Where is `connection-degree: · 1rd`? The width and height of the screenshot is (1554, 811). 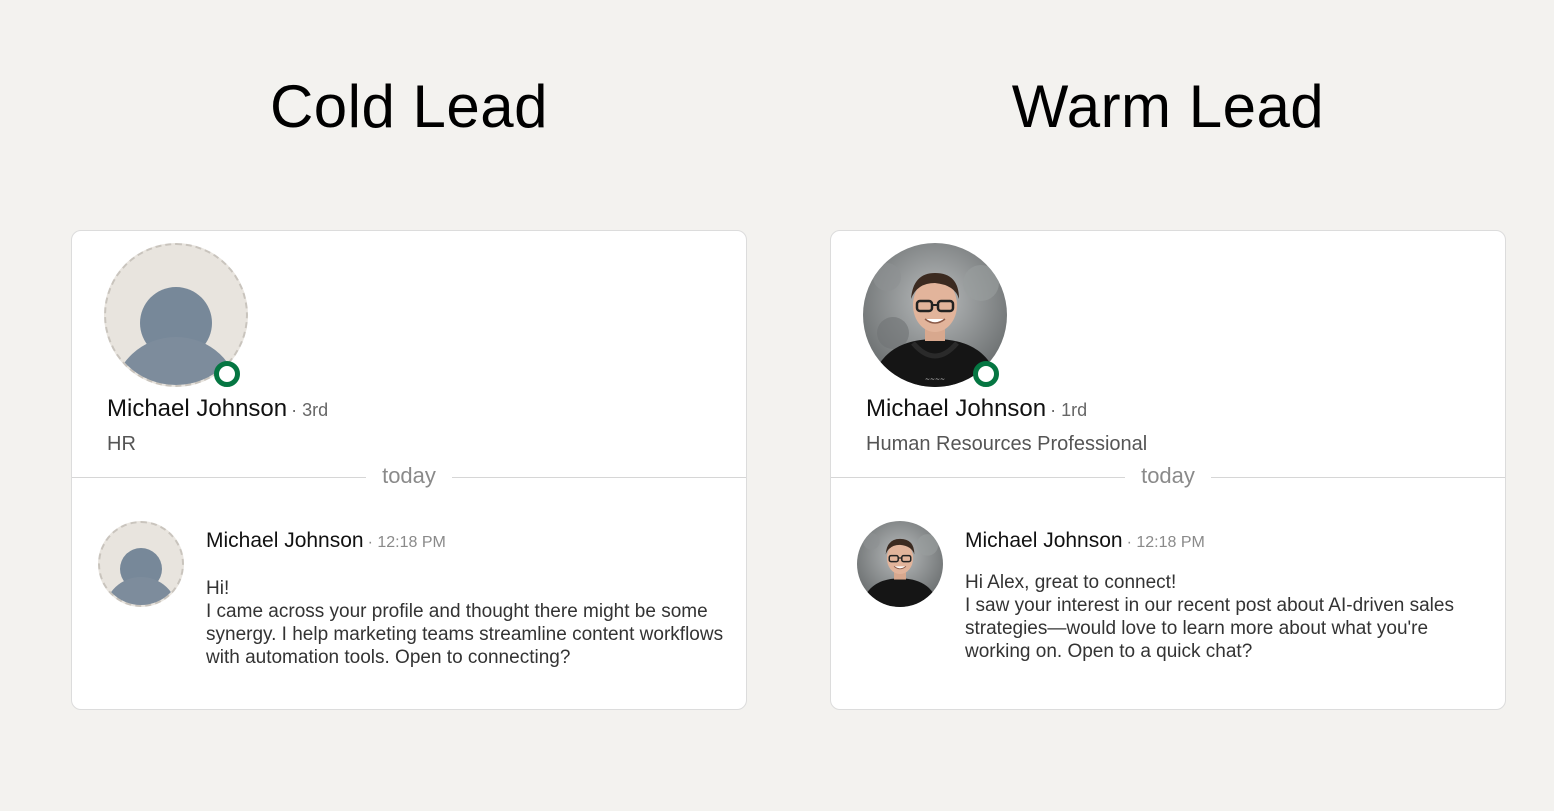
connection-degree: · 1rd is located at coordinates (1069, 410).